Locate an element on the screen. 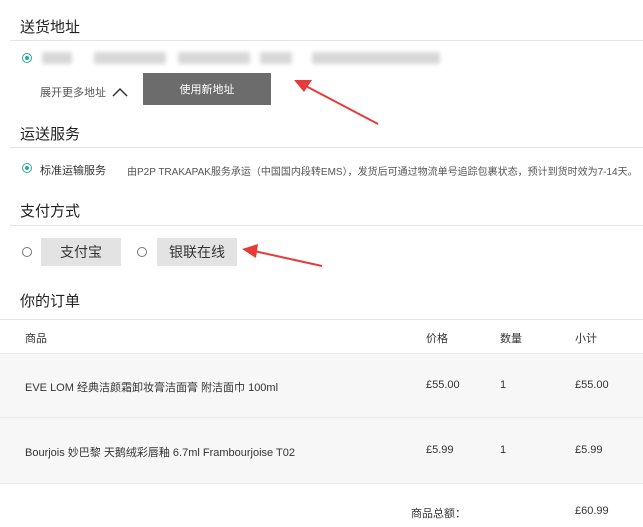  order-table-header: 商品 价格 数量 小计 is located at coordinates (321, 336).